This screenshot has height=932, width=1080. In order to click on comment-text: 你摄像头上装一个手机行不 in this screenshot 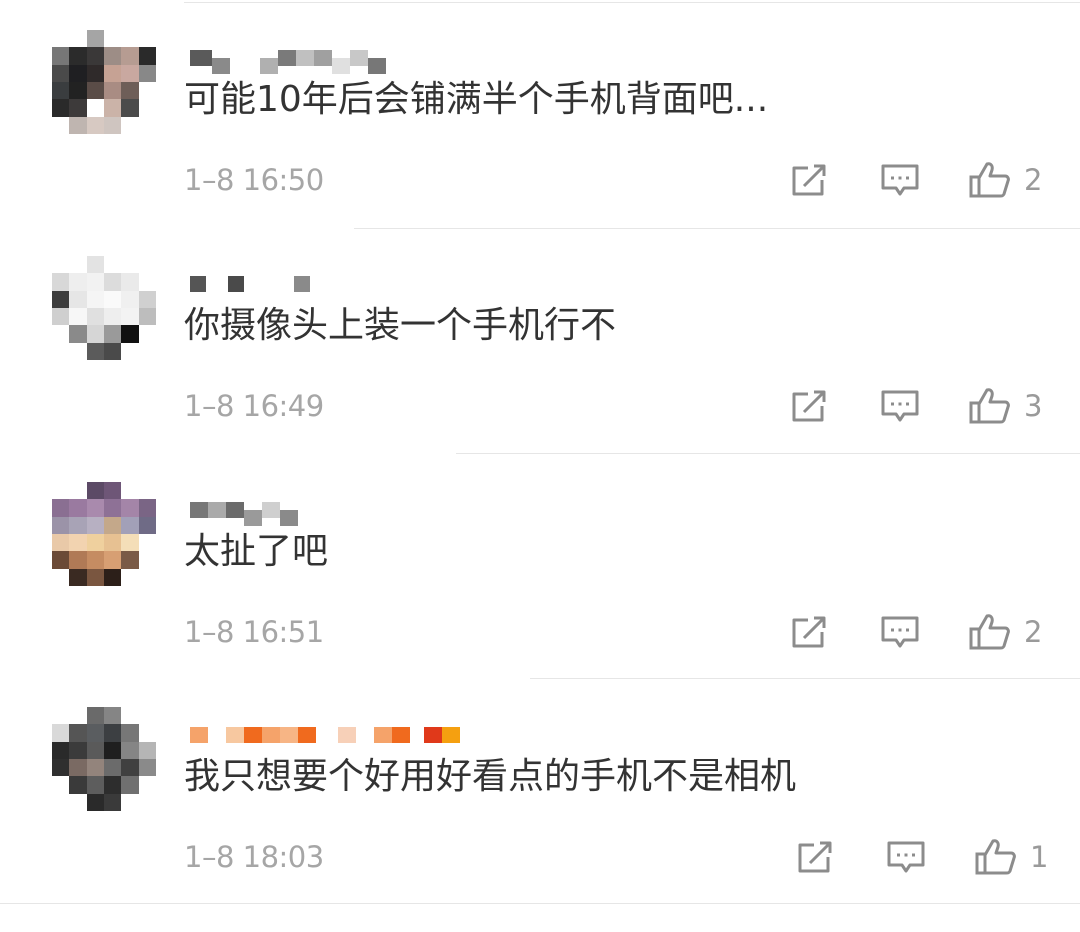, I will do `click(400, 325)`.